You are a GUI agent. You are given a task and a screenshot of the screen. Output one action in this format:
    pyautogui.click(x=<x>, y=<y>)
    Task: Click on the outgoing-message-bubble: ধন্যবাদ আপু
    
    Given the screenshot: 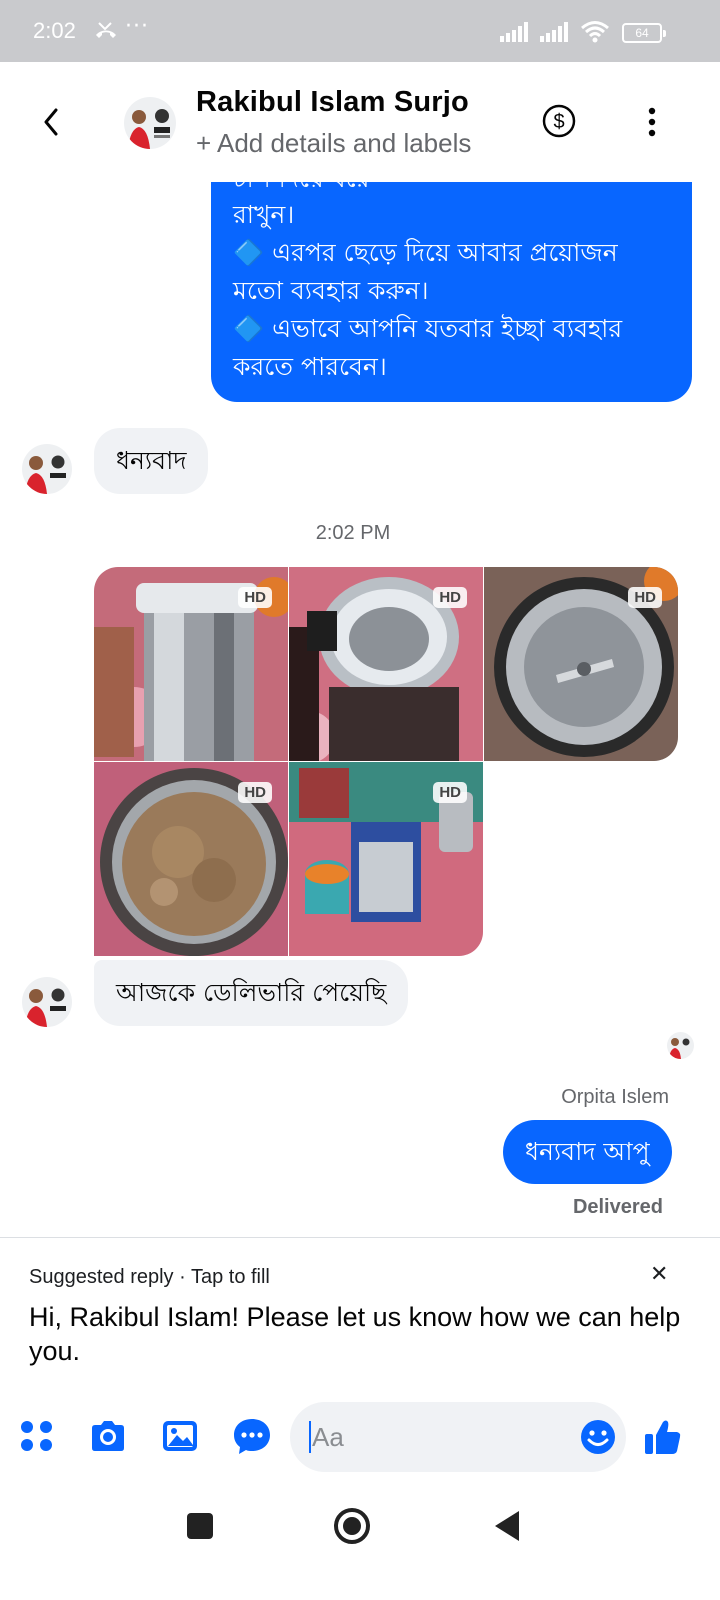 What is the action you would take?
    pyautogui.click(x=587, y=1152)
    